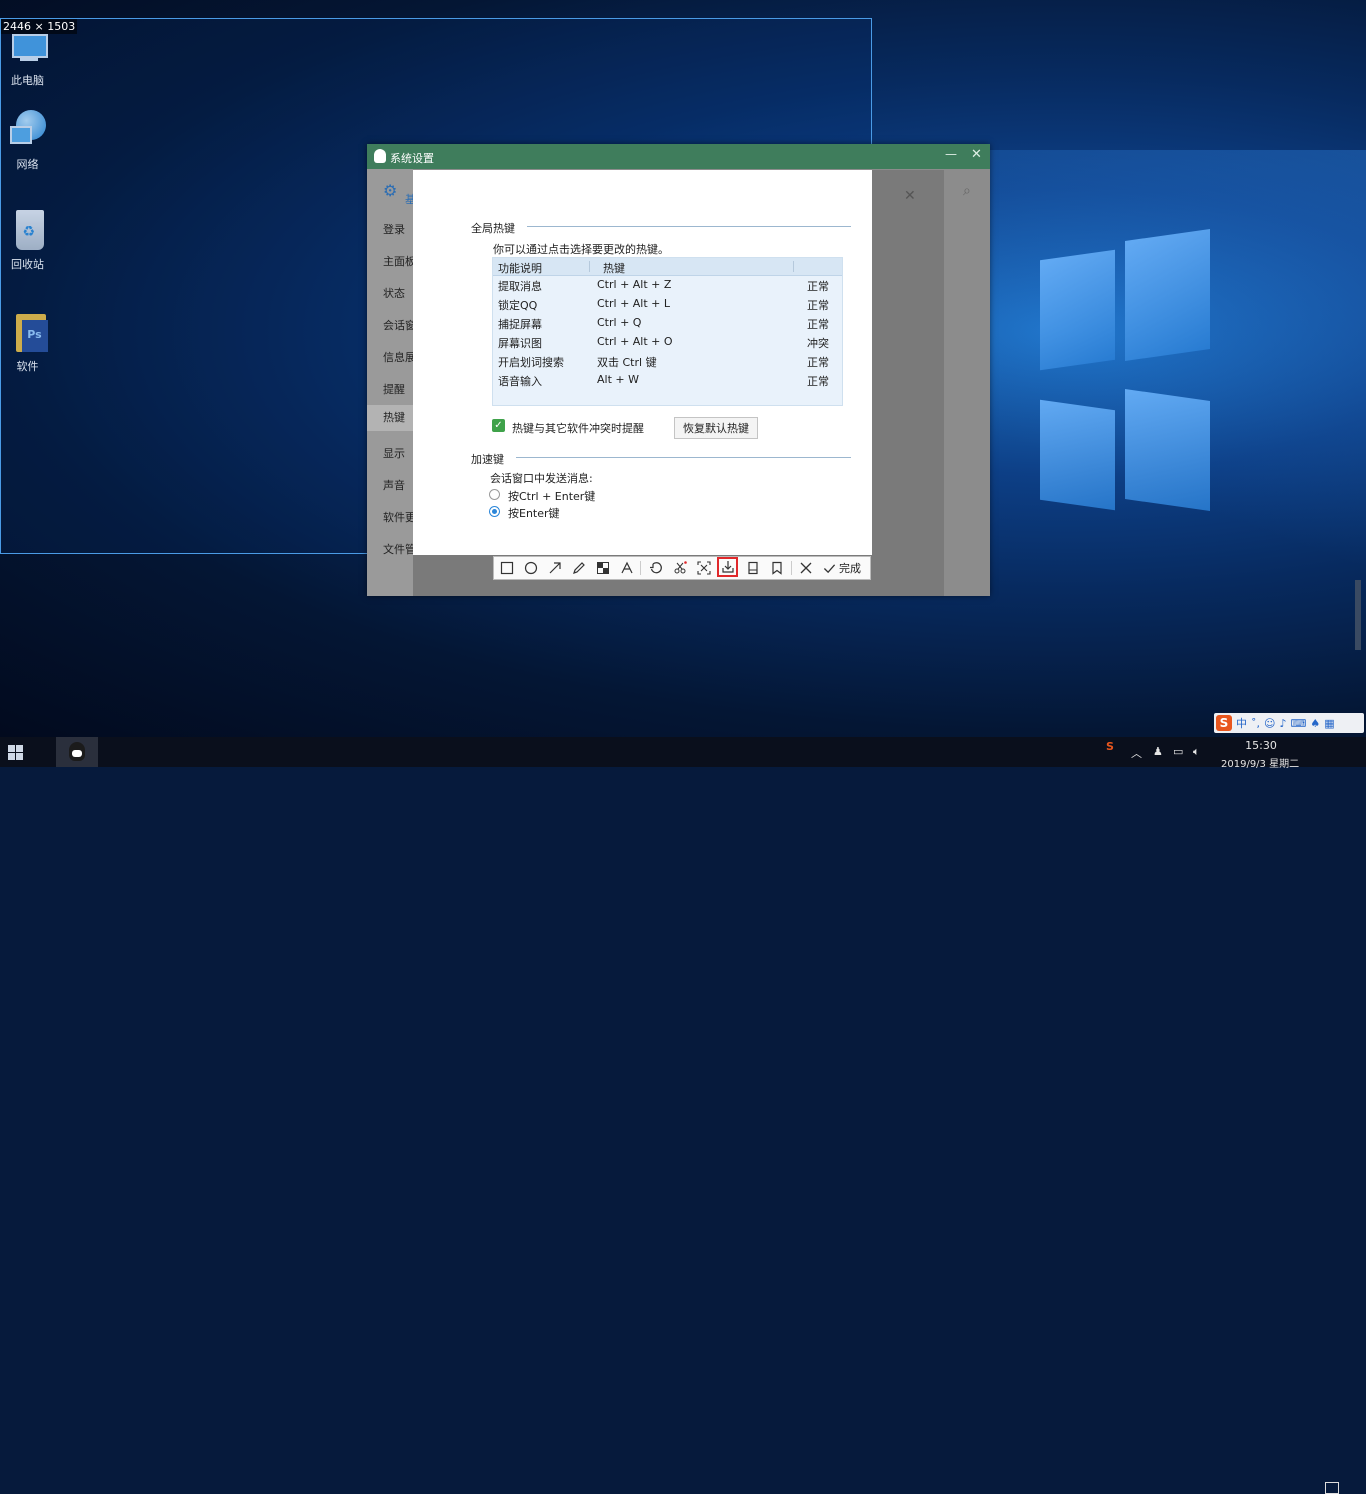 The height and width of the screenshot is (1494, 1366). I want to click on minimize-button: —, so click(951, 154).